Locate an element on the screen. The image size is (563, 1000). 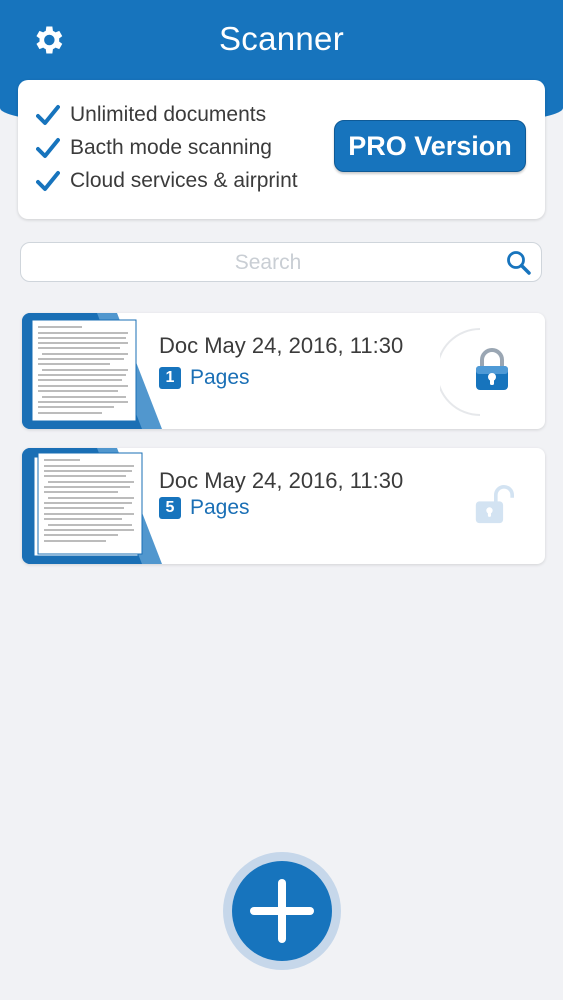
document-item: Doc May 24, 2016, 11:30 1 Pages is located at coordinates (283, 371).